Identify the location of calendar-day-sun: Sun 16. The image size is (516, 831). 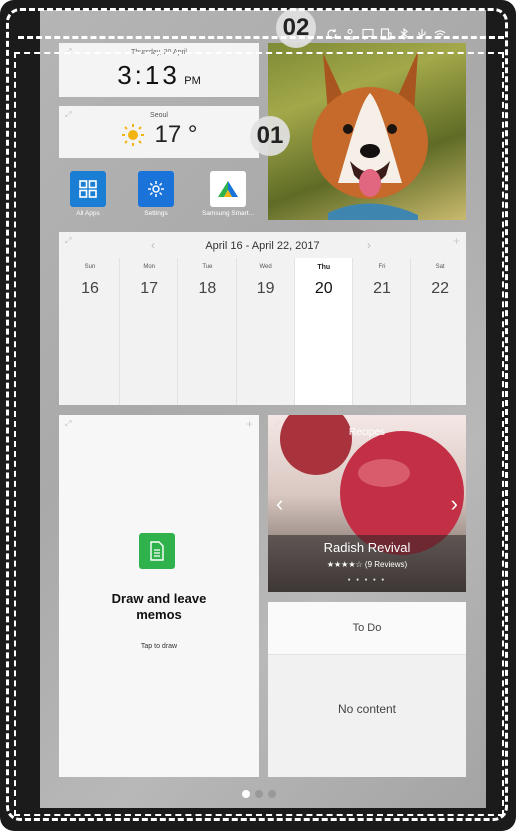
(90, 331).